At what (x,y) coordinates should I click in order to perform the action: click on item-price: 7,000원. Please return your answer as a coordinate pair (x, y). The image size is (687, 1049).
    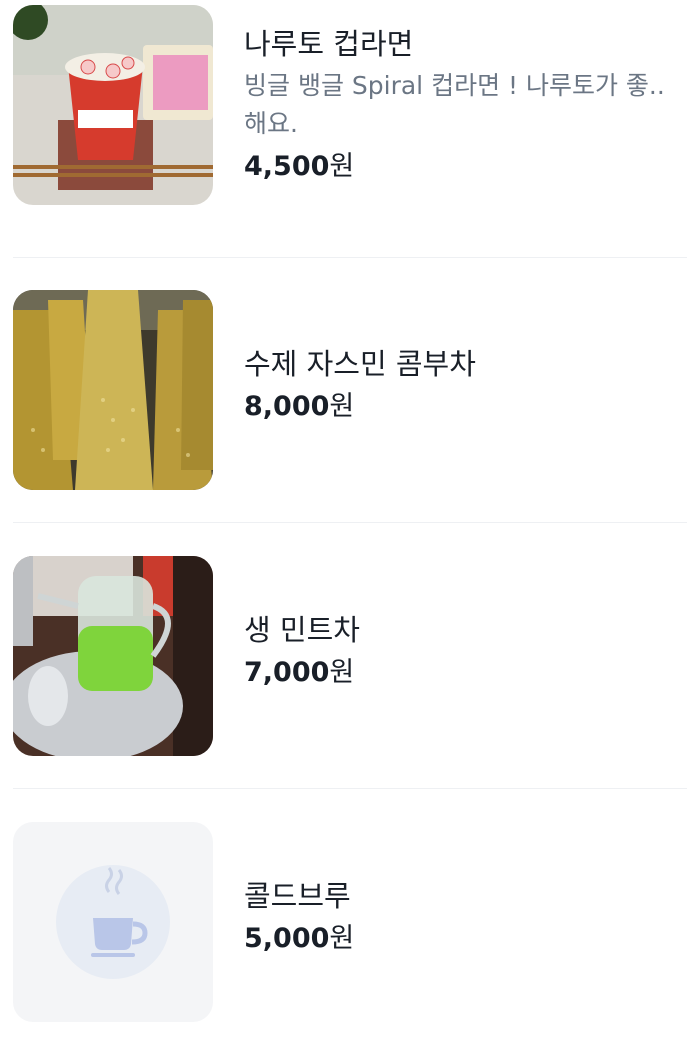
    Looking at the image, I should click on (465, 673).